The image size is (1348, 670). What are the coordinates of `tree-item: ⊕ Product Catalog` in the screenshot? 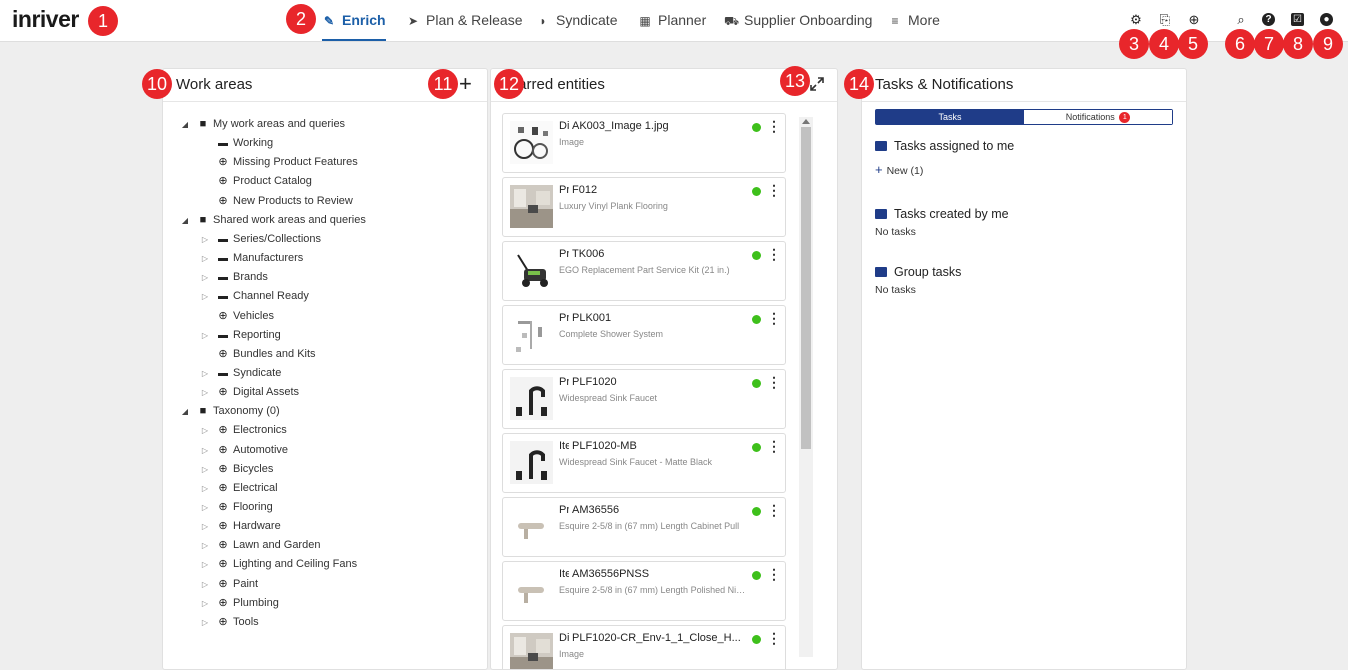 It's located at (255, 181).